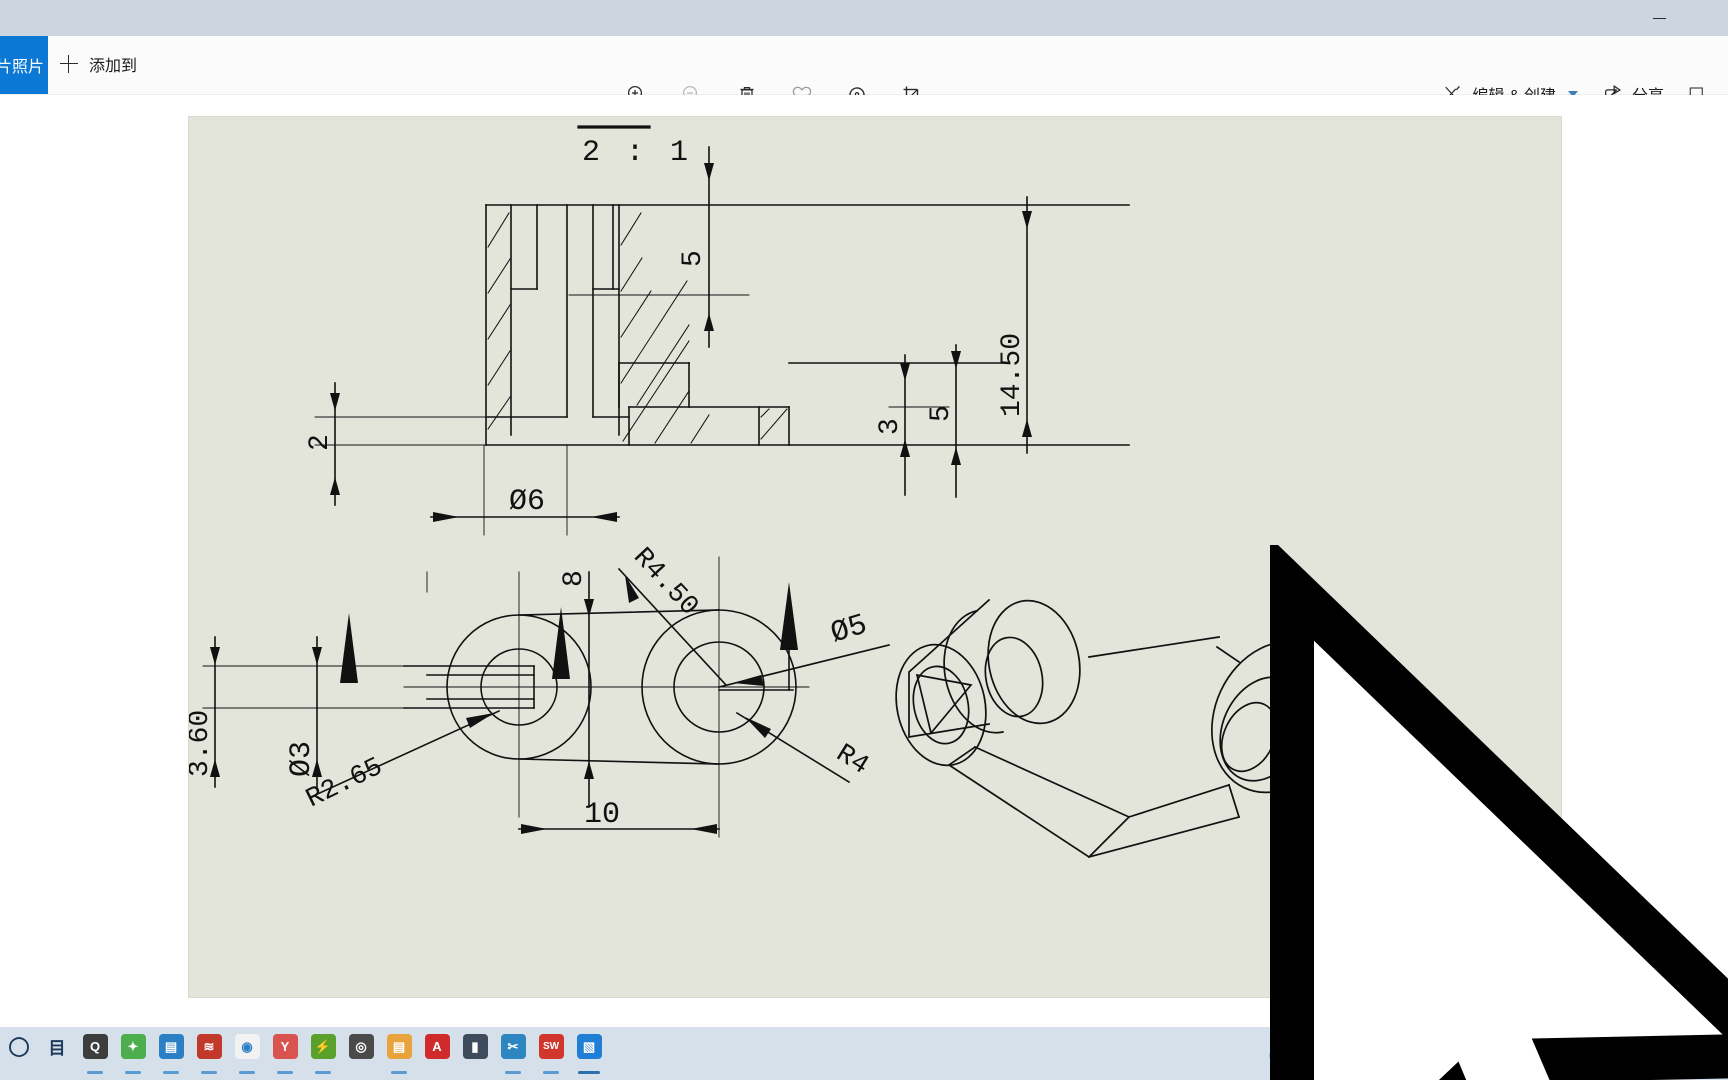  What do you see at coordinates (437, 1053) in the screenshot?
I see `taskbar-app-acrobat: A` at bounding box center [437, 1053].